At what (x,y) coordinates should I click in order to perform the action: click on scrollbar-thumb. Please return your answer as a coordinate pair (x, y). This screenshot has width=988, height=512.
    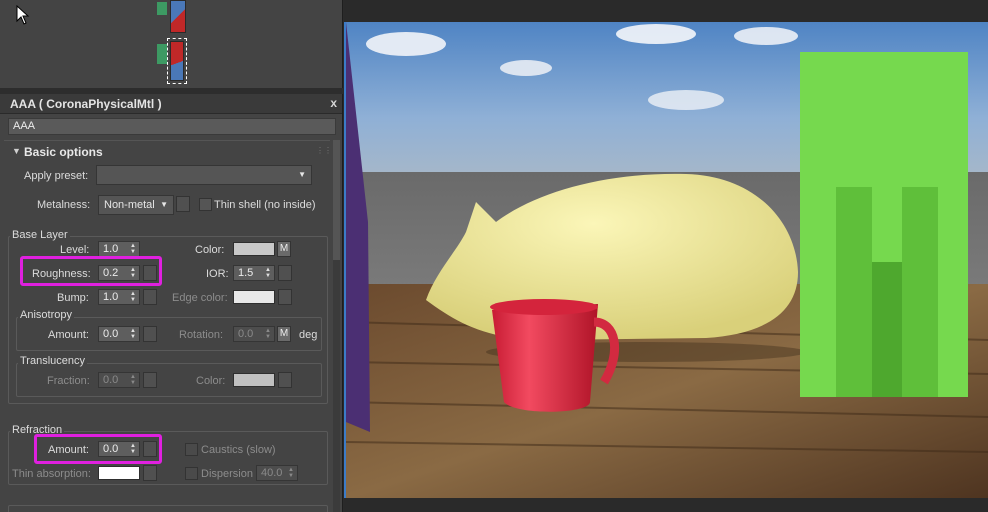
    Looking at the image, I should click on (336, 200).